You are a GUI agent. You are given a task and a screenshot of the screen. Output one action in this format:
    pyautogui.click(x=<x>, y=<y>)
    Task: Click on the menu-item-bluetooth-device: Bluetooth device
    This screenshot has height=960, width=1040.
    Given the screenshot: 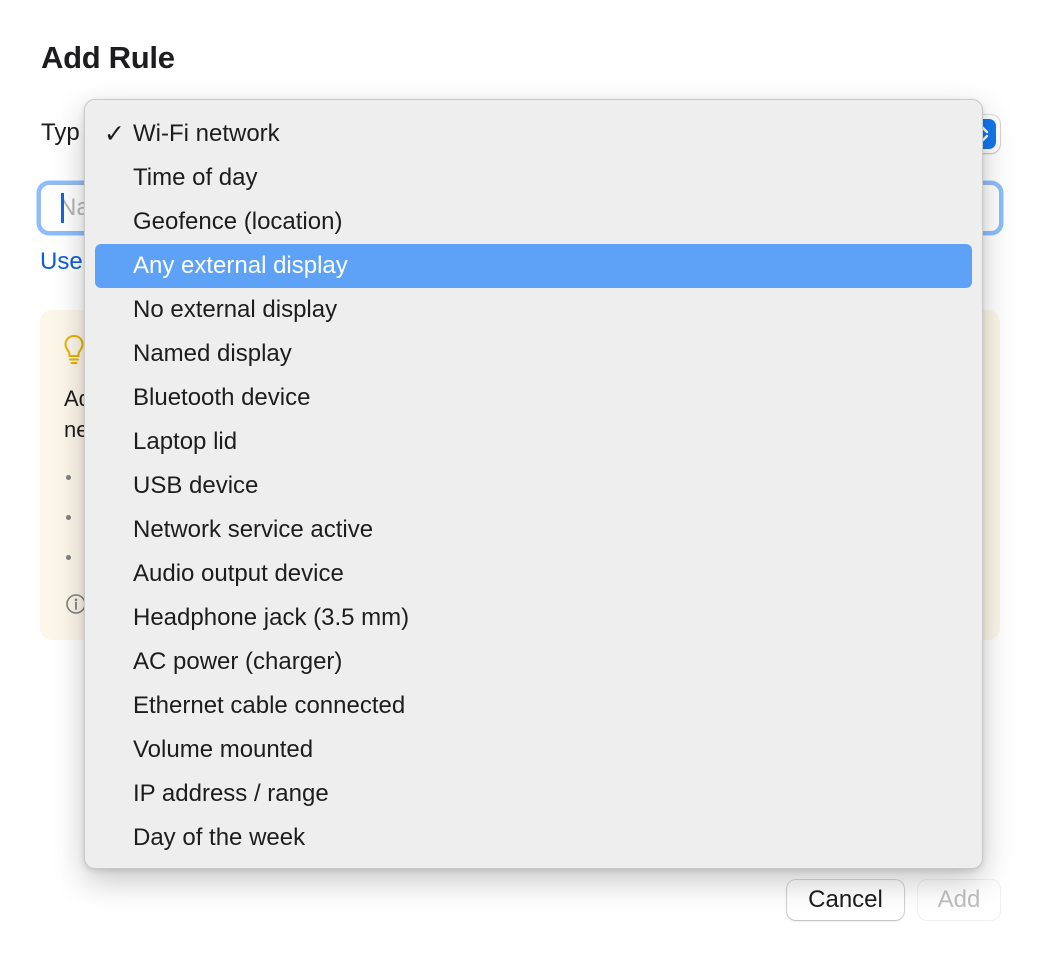 What is the action you would take?
    pyautogui.click(x=533, y=398)
    